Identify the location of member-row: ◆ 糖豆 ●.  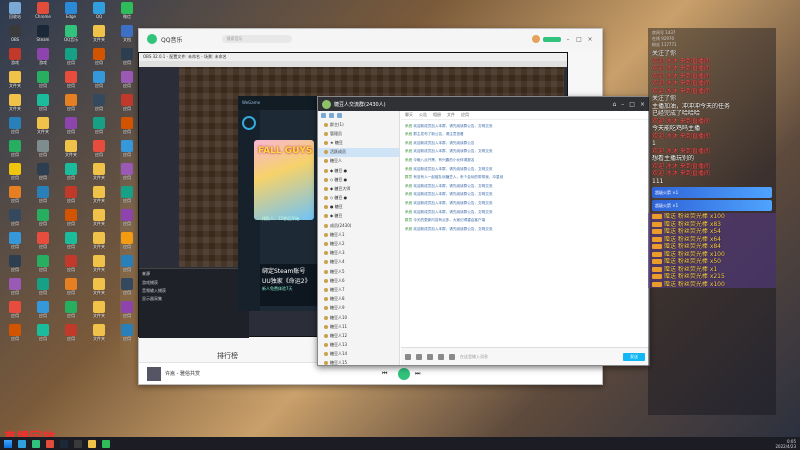
(358, 170).